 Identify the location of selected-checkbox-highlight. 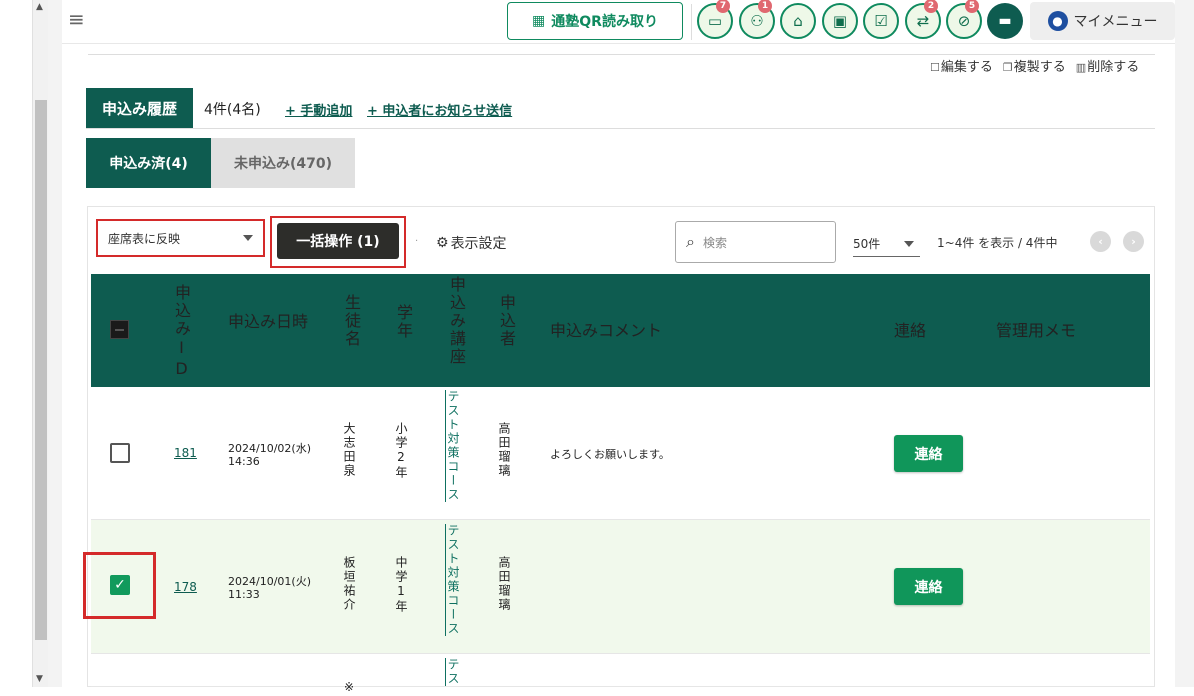
(119, 585).